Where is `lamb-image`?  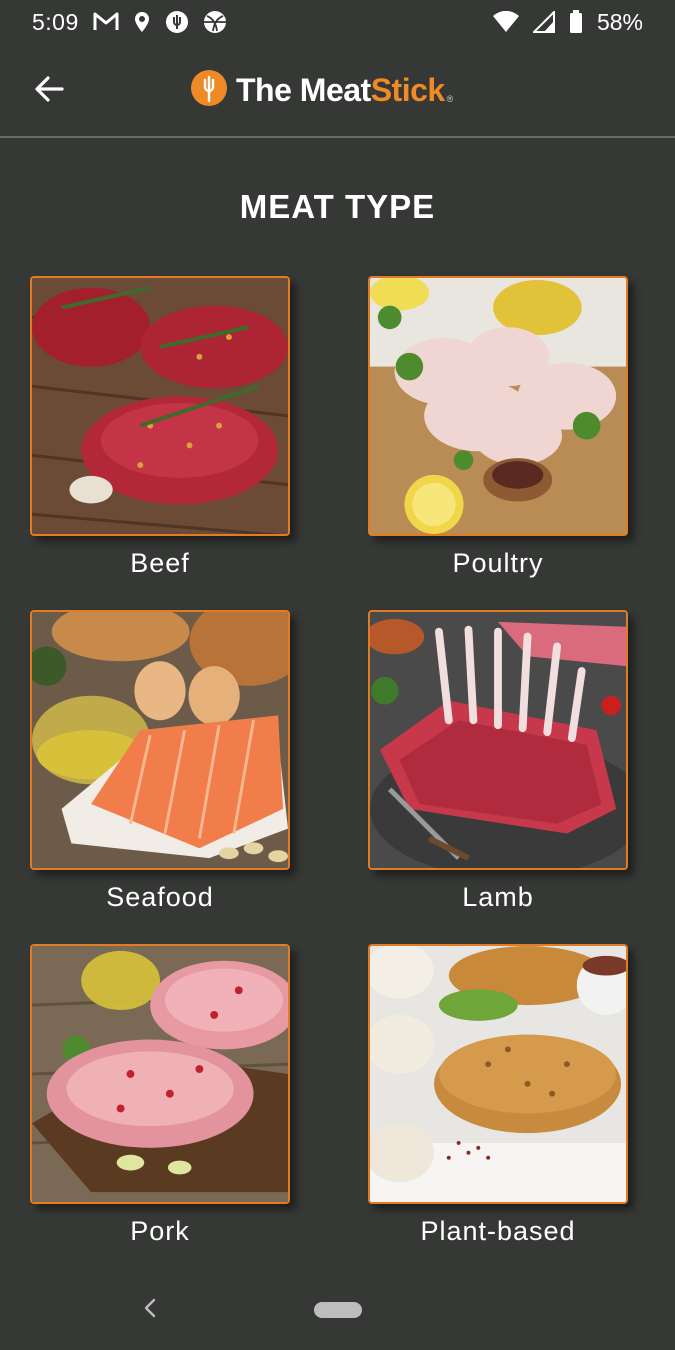
lamb-image is located at coordinates (498, 740).